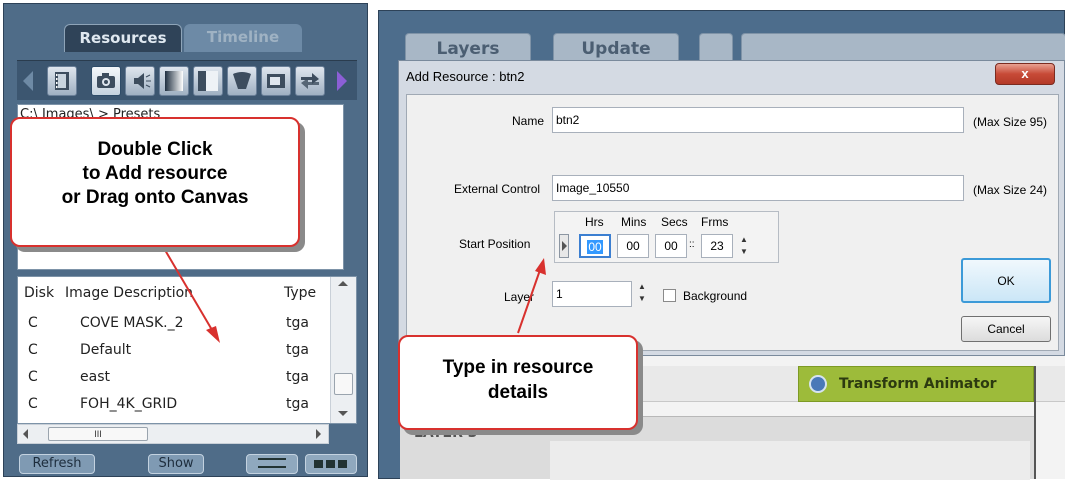 This screenshot has height=480, width=1065. What do you see at coordinates (818, 384) in the screenshot?
I see `refresh-circle-icon` at bounding box center [818, 384].